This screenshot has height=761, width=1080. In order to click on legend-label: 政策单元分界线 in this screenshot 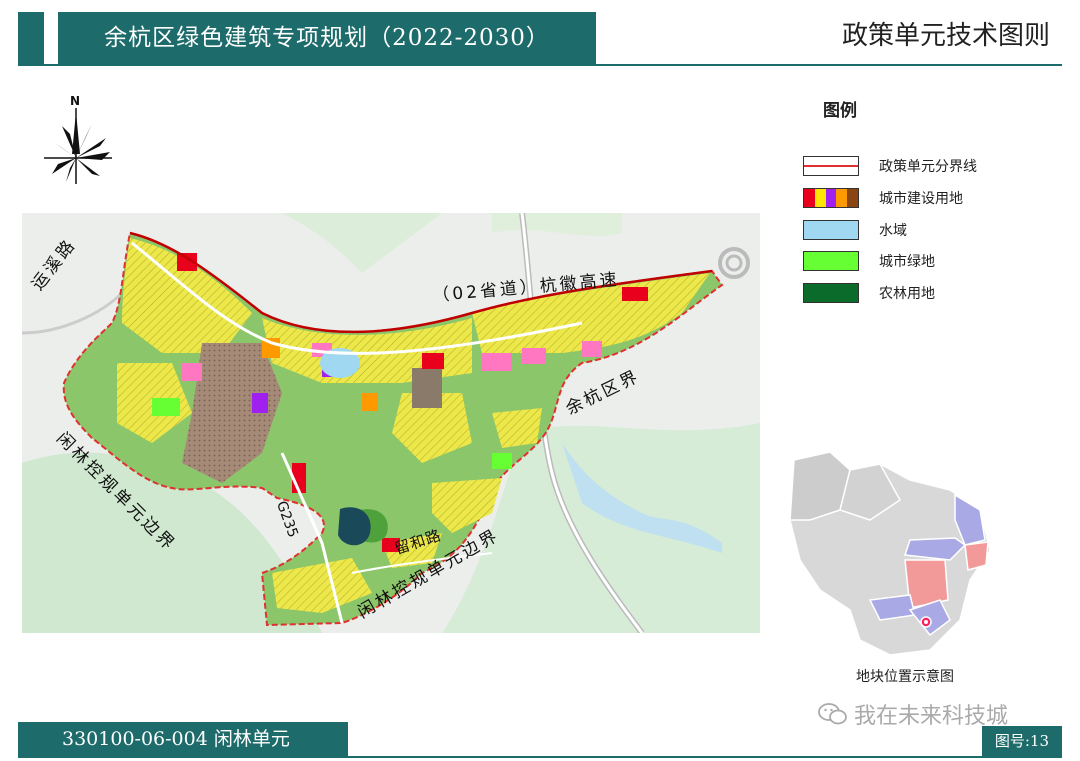, I will do `click(928, 167)`.